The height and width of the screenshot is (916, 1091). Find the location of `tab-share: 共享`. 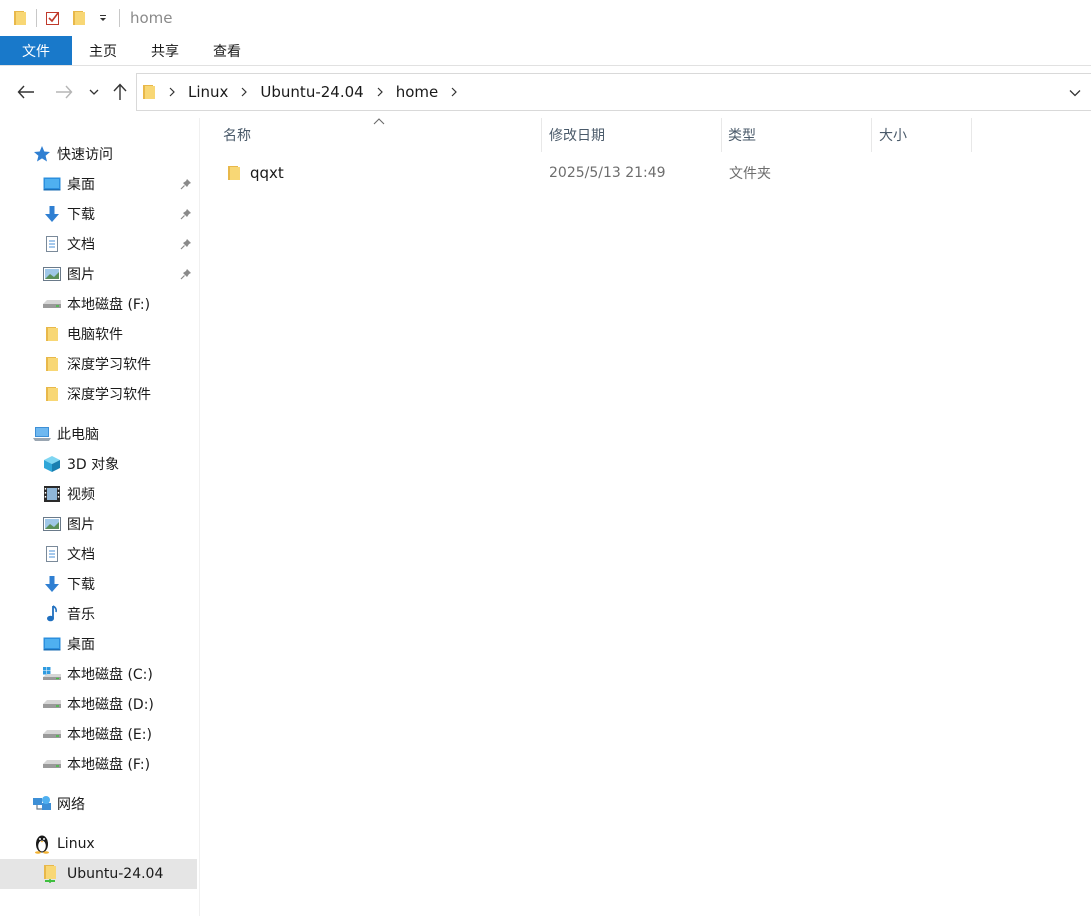

tab-share: 共享 is located at coordinates (165, 50).